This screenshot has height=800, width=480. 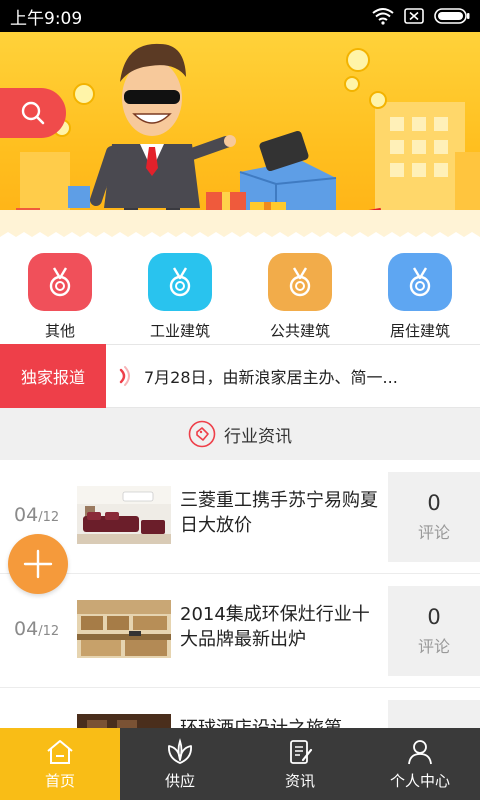 What do you see at coordinates (299, 780) in the screenshot?
I see `tab-label: 资讯` at bounding box center [299, 780].